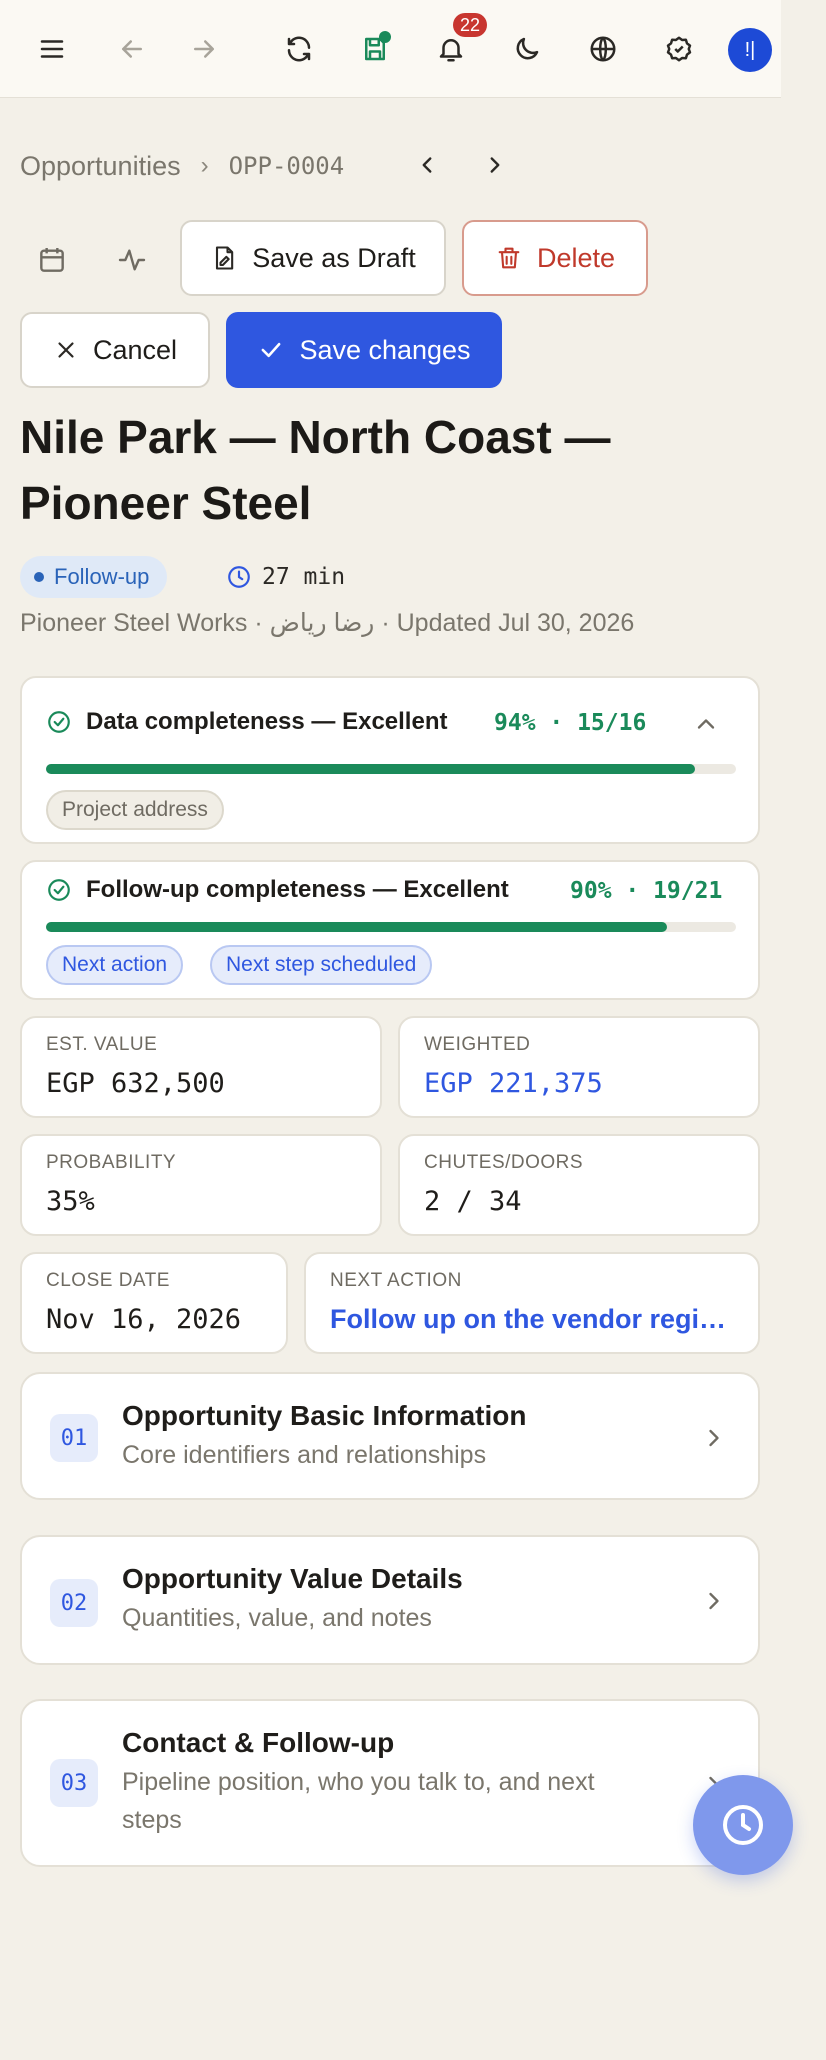 This screenshot has width=826, height=2060. Describe the element at coordinates (646, 891) in the screenshot. I see `followup-completeness-score: 90% · 19/21` at that location.